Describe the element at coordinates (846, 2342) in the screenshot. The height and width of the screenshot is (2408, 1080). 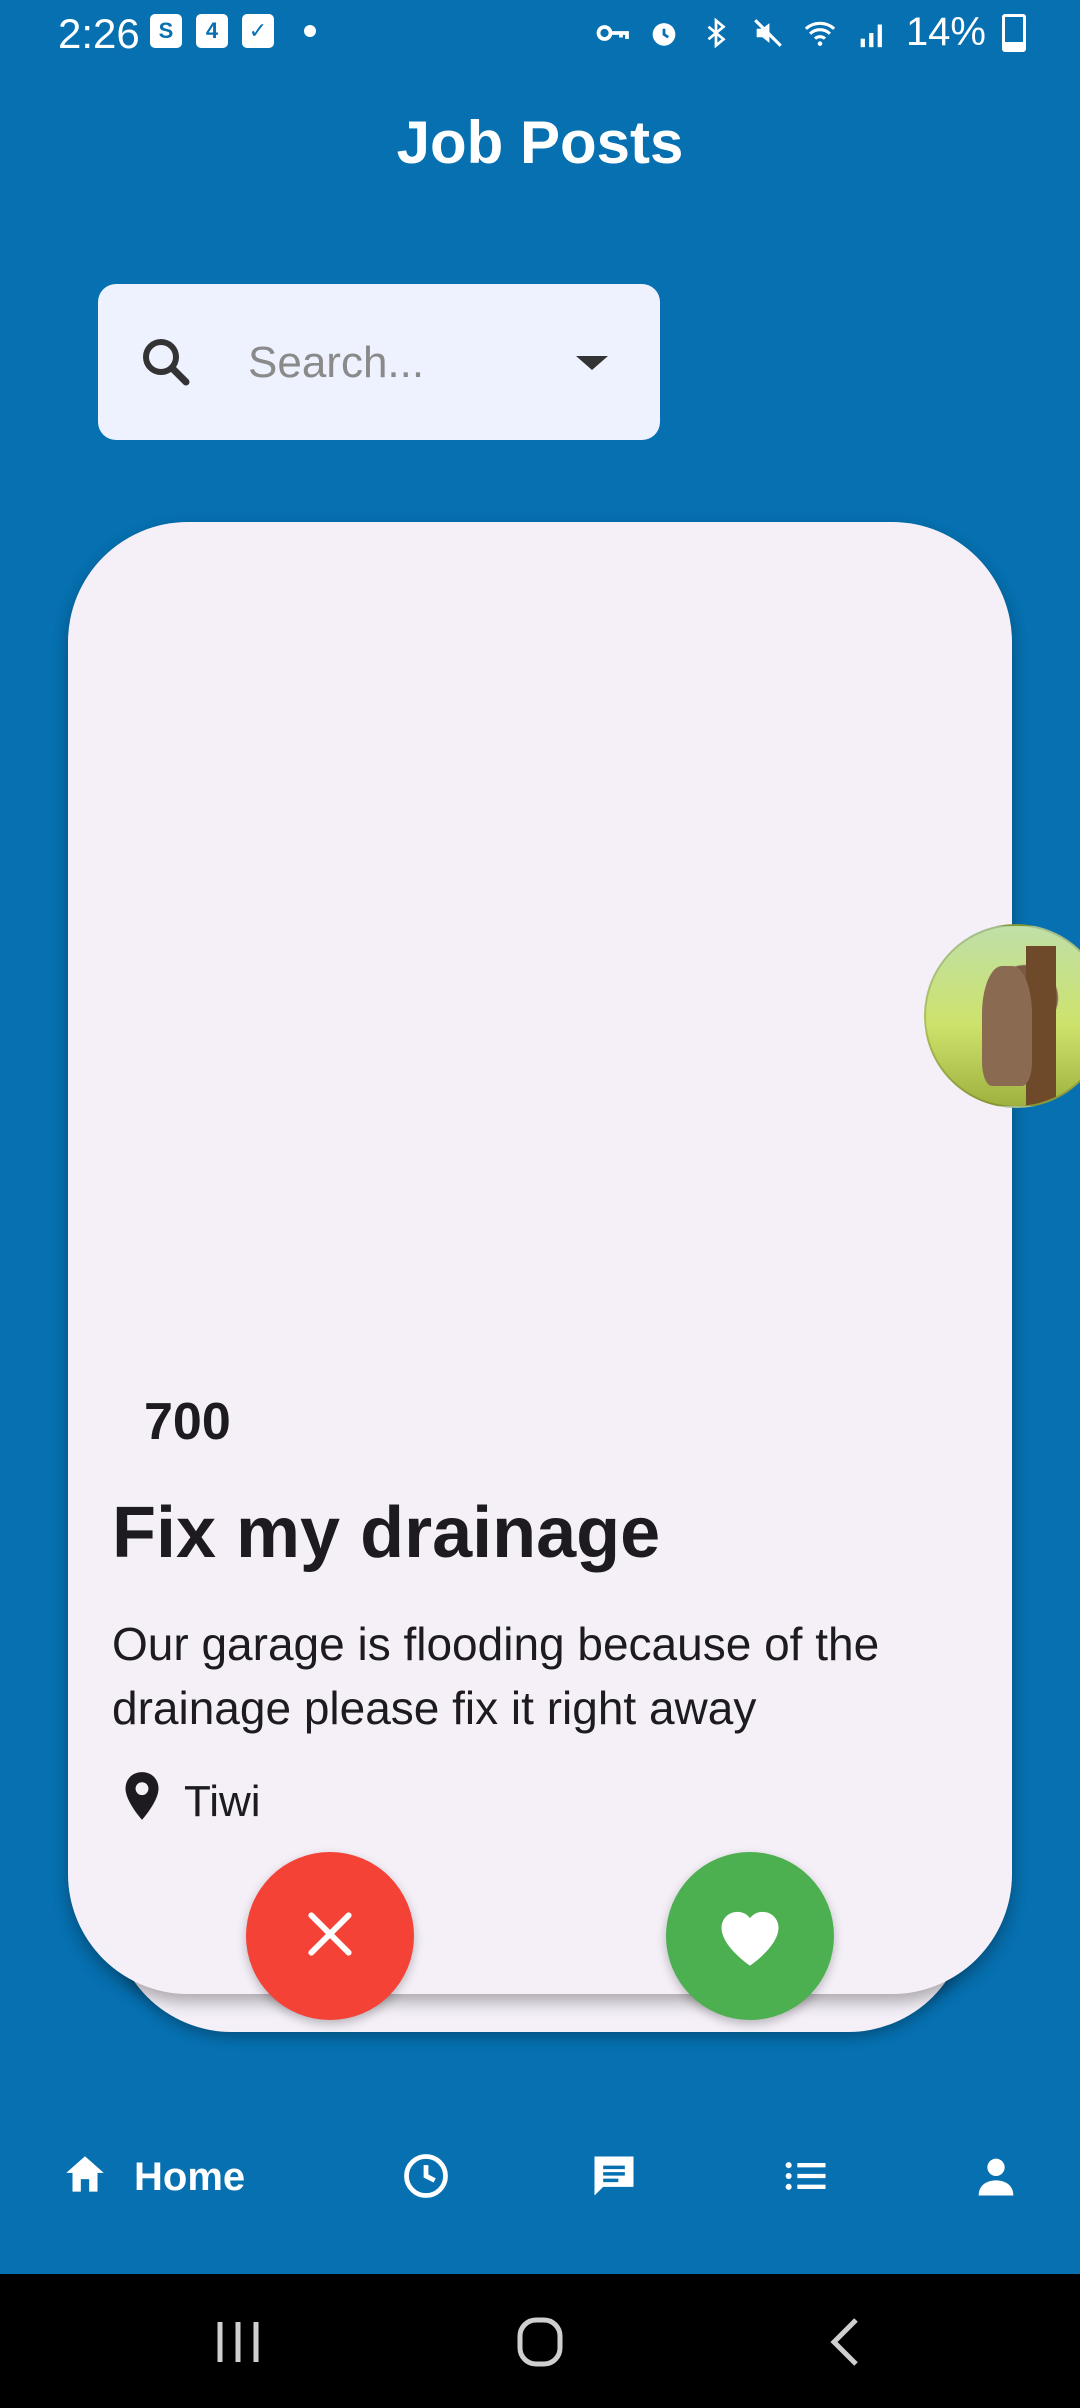
I see `back-icon` at that location.